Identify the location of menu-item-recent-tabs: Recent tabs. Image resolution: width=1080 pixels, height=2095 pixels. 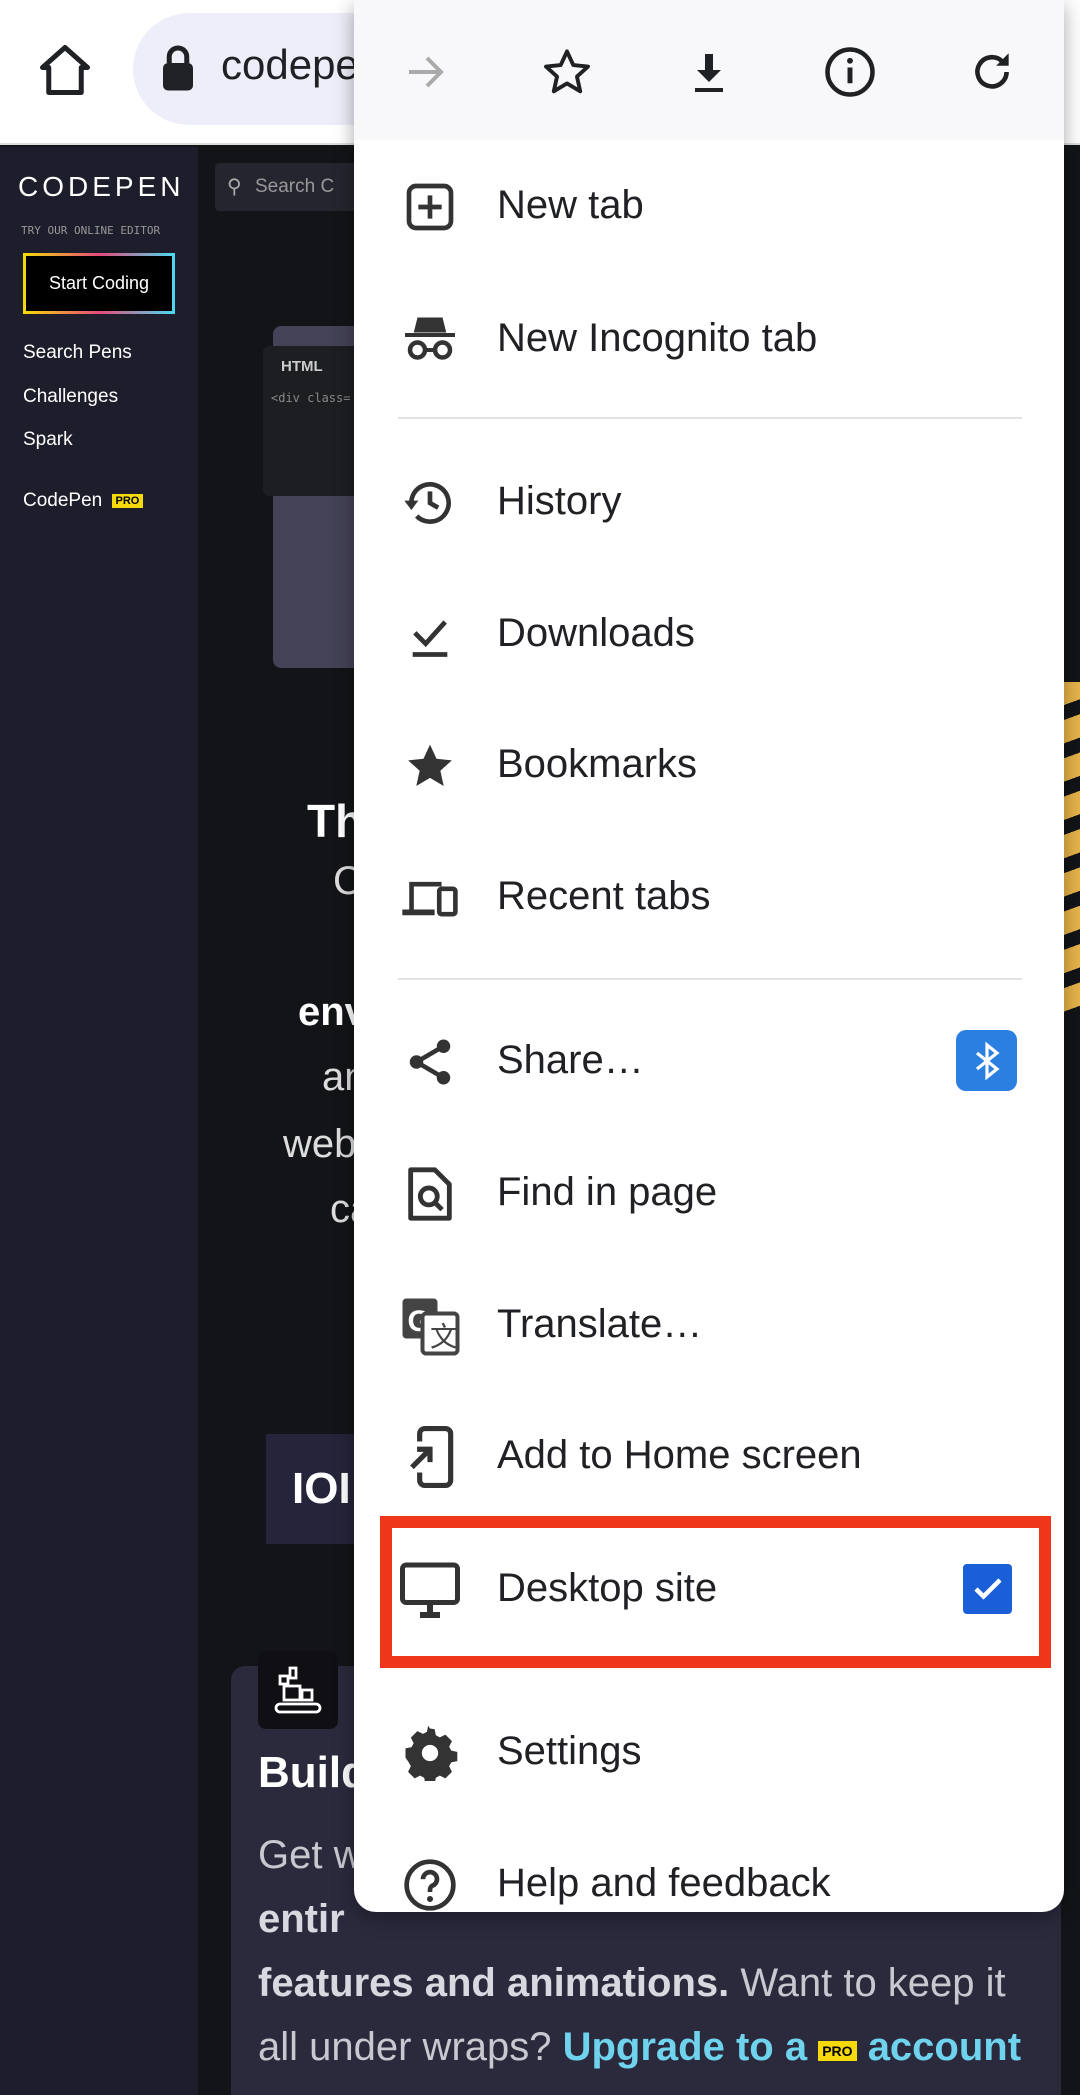
(709, 898).